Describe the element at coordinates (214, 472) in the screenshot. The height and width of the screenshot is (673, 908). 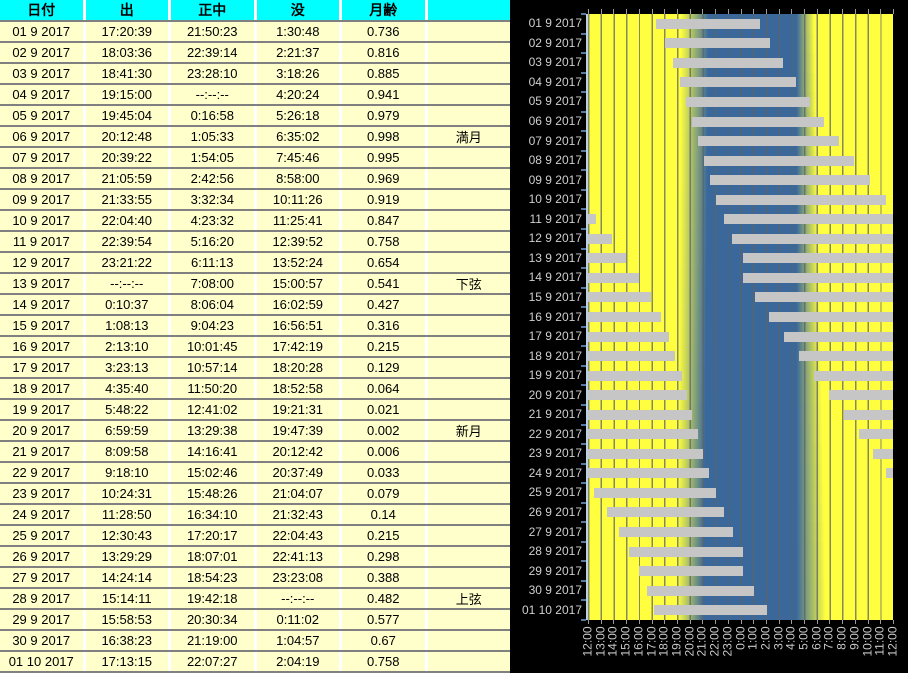
I see `transit-cell: 15:02:46` at that location.